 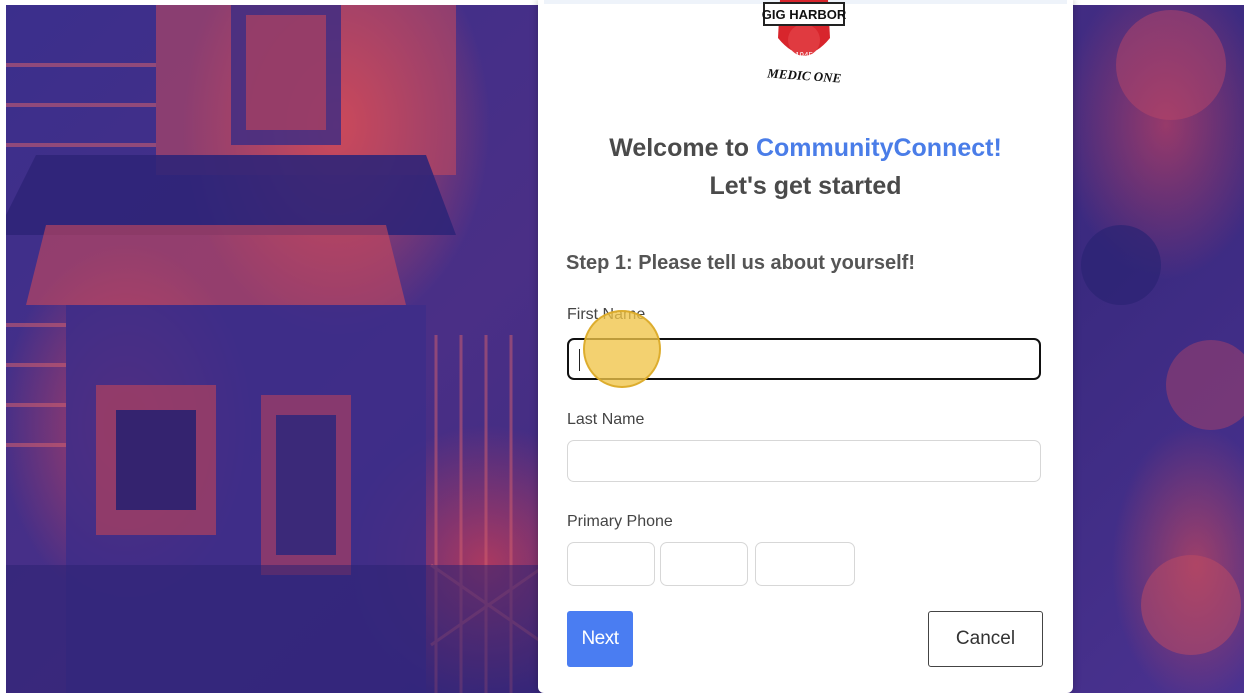 What do you see at coordinates (579, 360) in the screenshot?
I see `text-caret` at bounding box center [579, 360].